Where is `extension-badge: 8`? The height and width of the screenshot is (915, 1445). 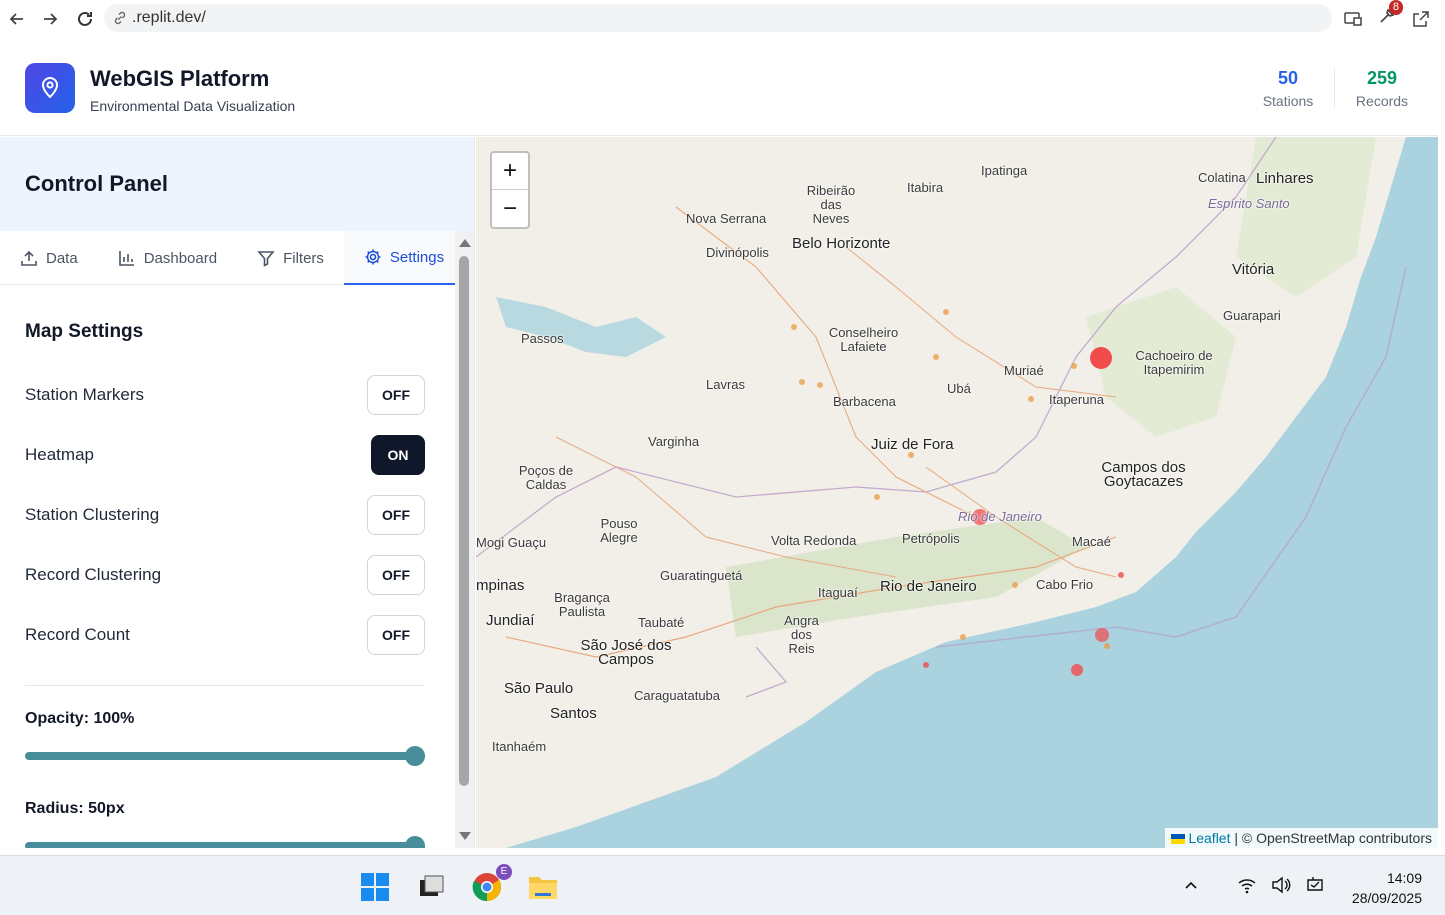
extension-badge: 8 is located at coordinates (1395, 7).